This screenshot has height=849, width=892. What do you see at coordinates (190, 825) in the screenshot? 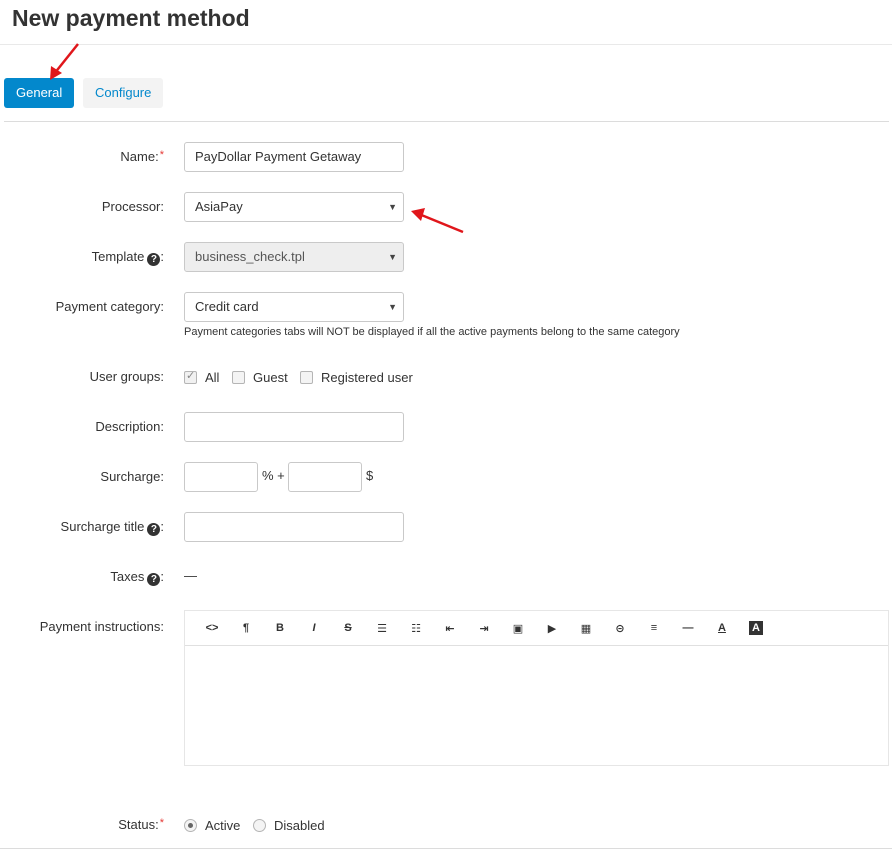
I see `radio-selected-icon` at bounding box center [190, 825].